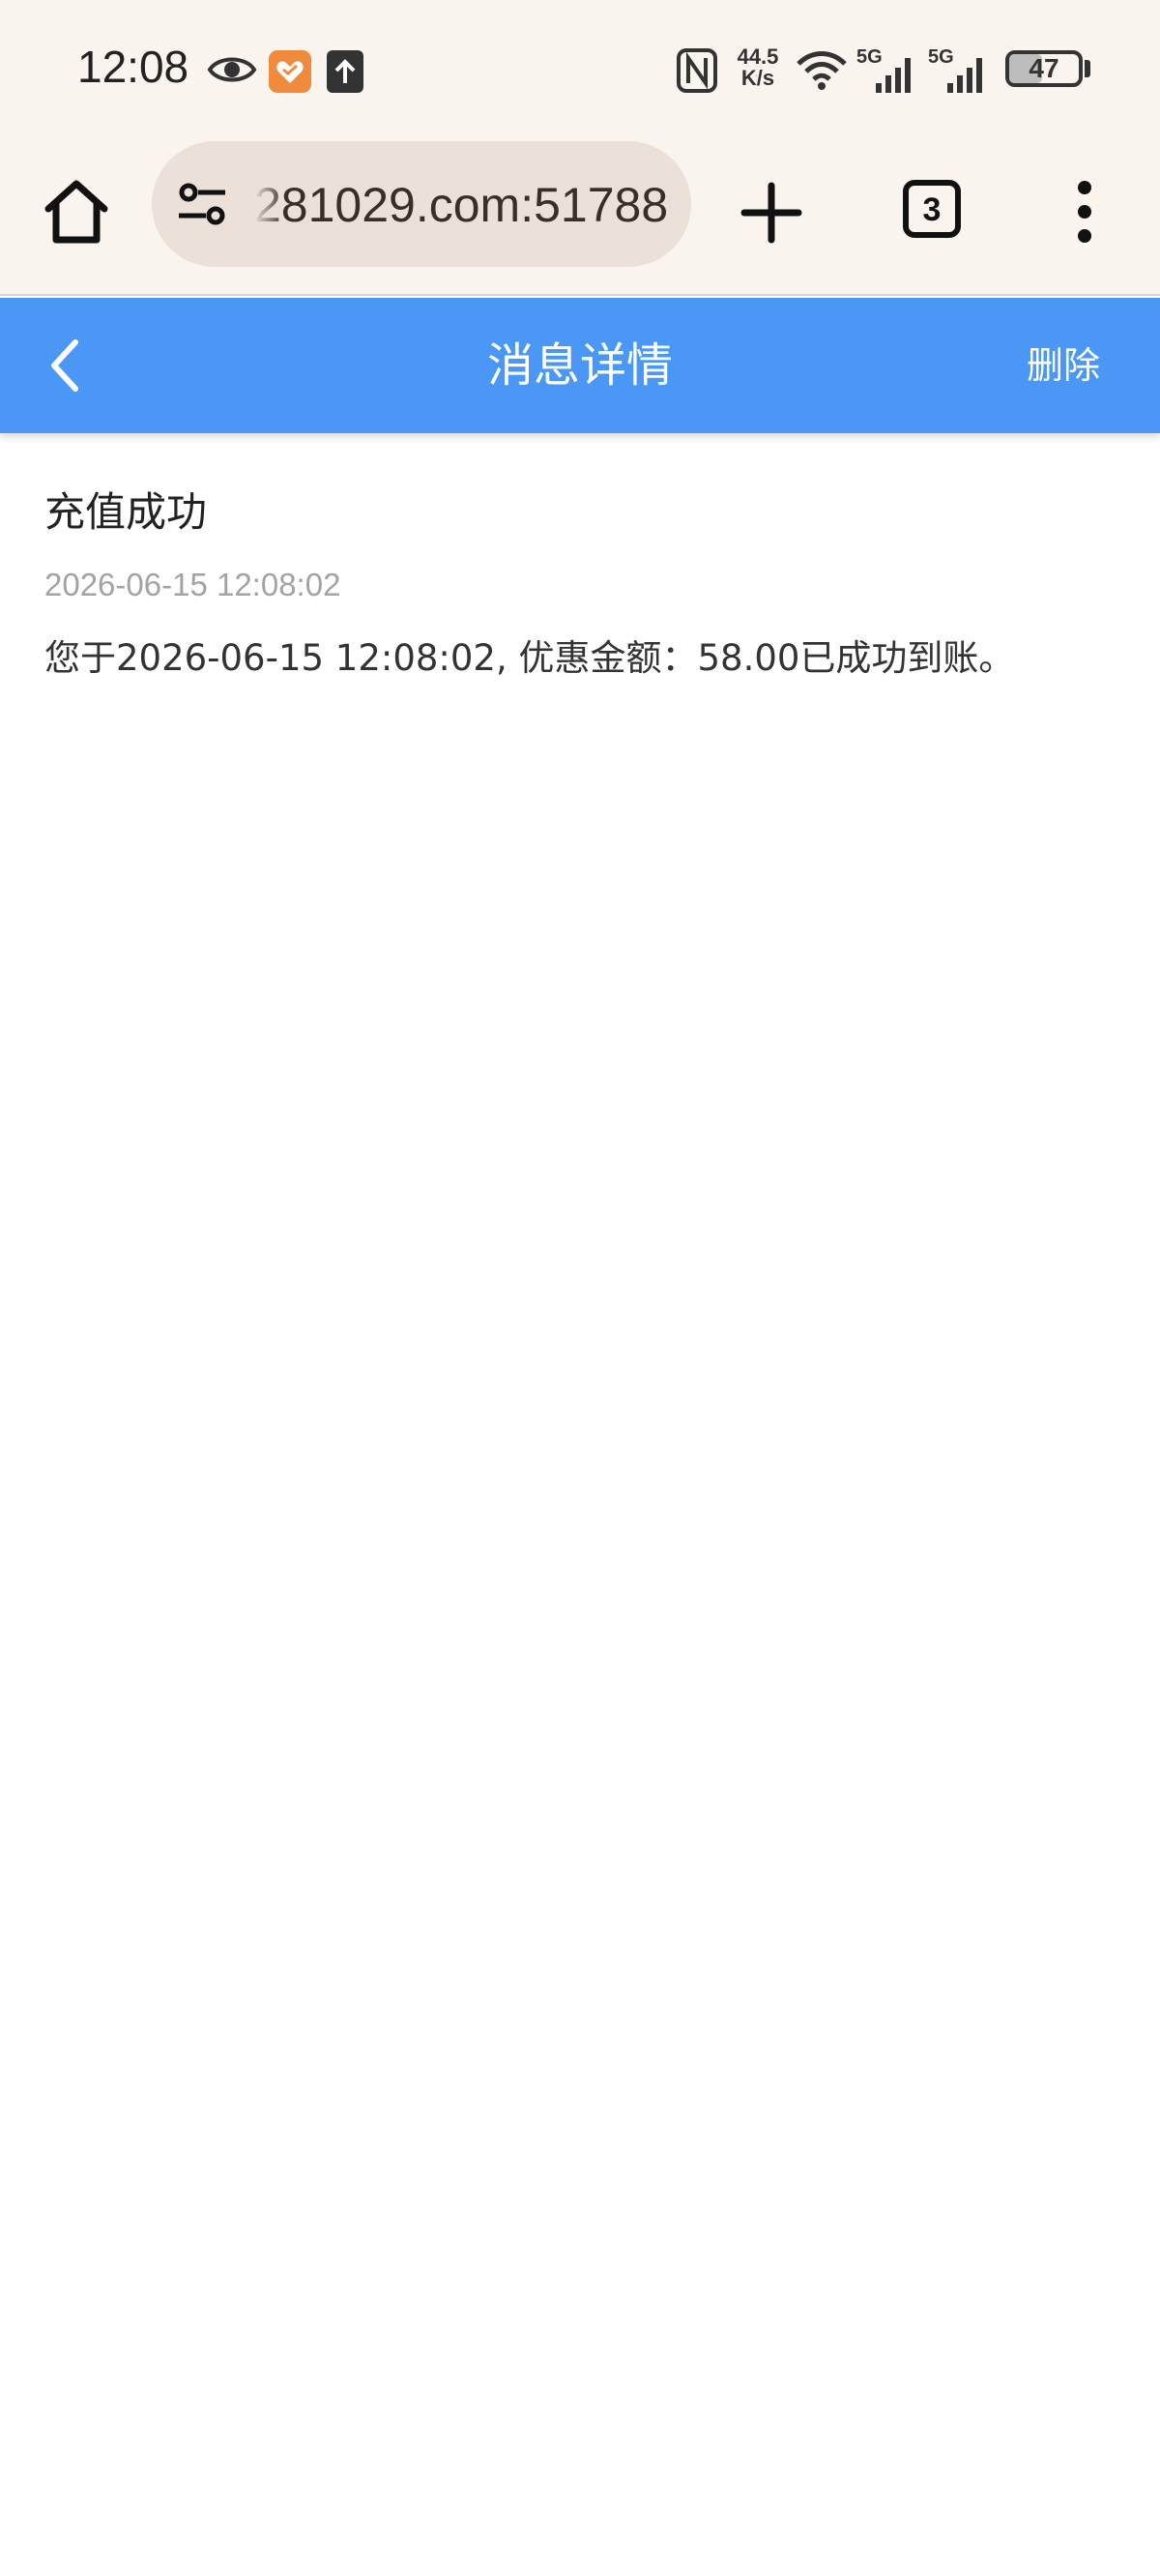 The image size is (1160, 2576). I want to click on battery-level: 47, so click(1044, 68).